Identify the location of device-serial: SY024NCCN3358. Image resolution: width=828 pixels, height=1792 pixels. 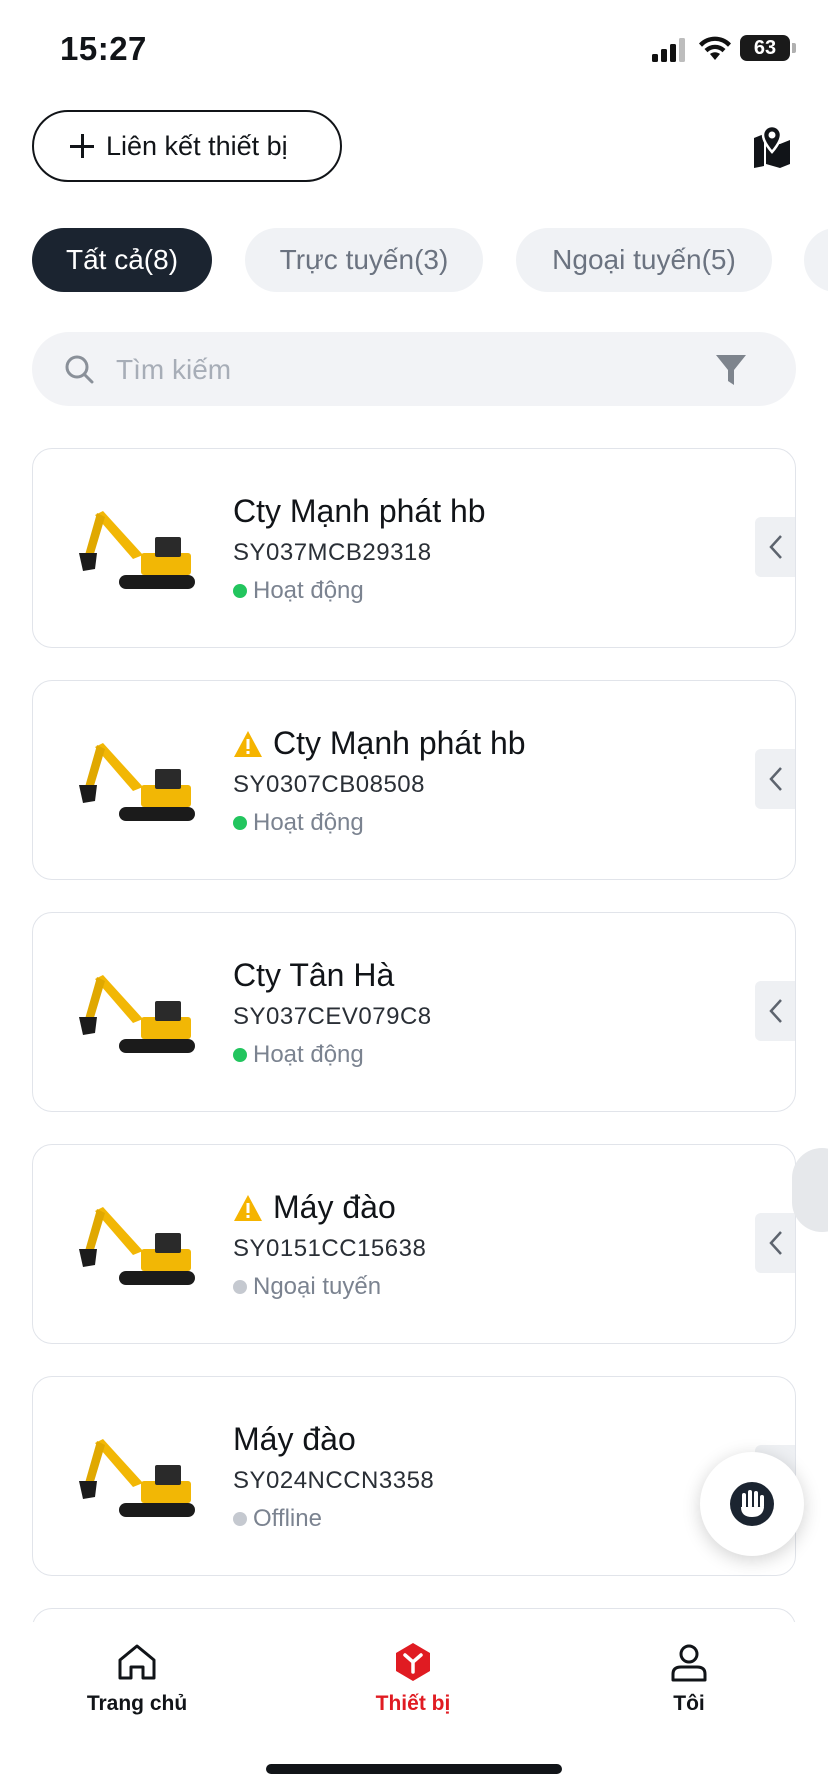
(334, 1480).